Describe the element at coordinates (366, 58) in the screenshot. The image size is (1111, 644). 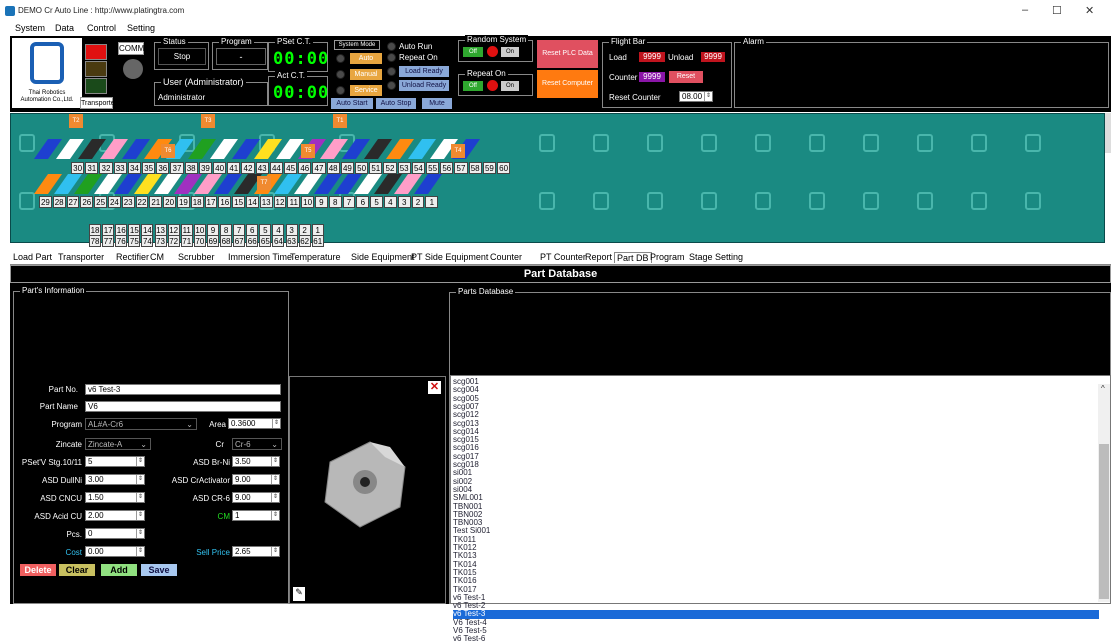
I see `auto-button: Auto` at that location.